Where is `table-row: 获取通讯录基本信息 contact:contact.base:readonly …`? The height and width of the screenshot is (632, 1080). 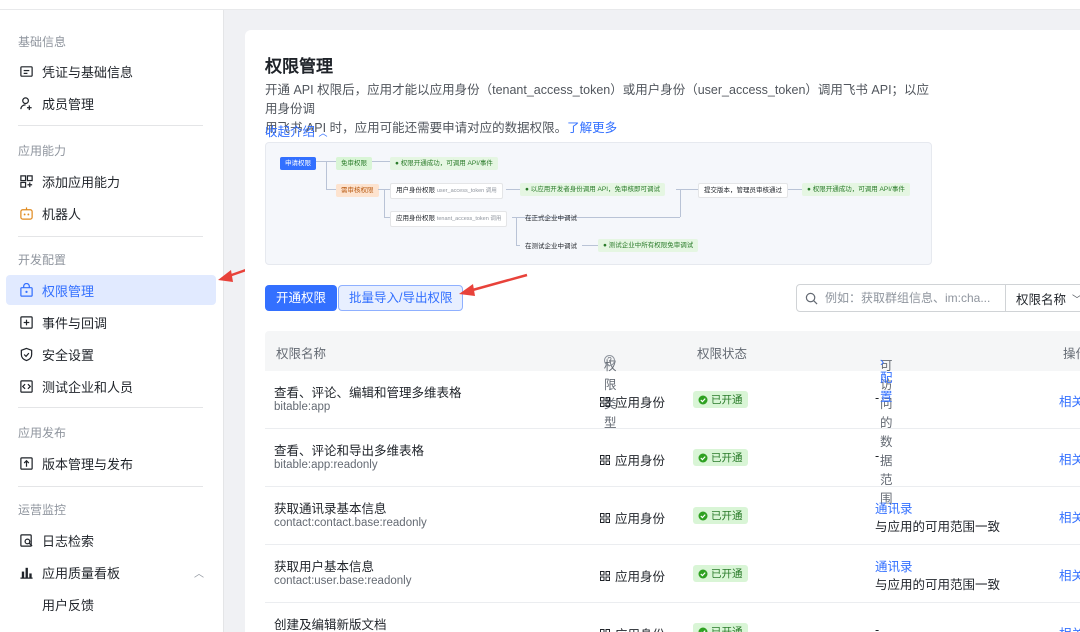
table-row: 获取通讯录基本信息 contact:contact.base:readonly … is located at coordinates (672, 516).